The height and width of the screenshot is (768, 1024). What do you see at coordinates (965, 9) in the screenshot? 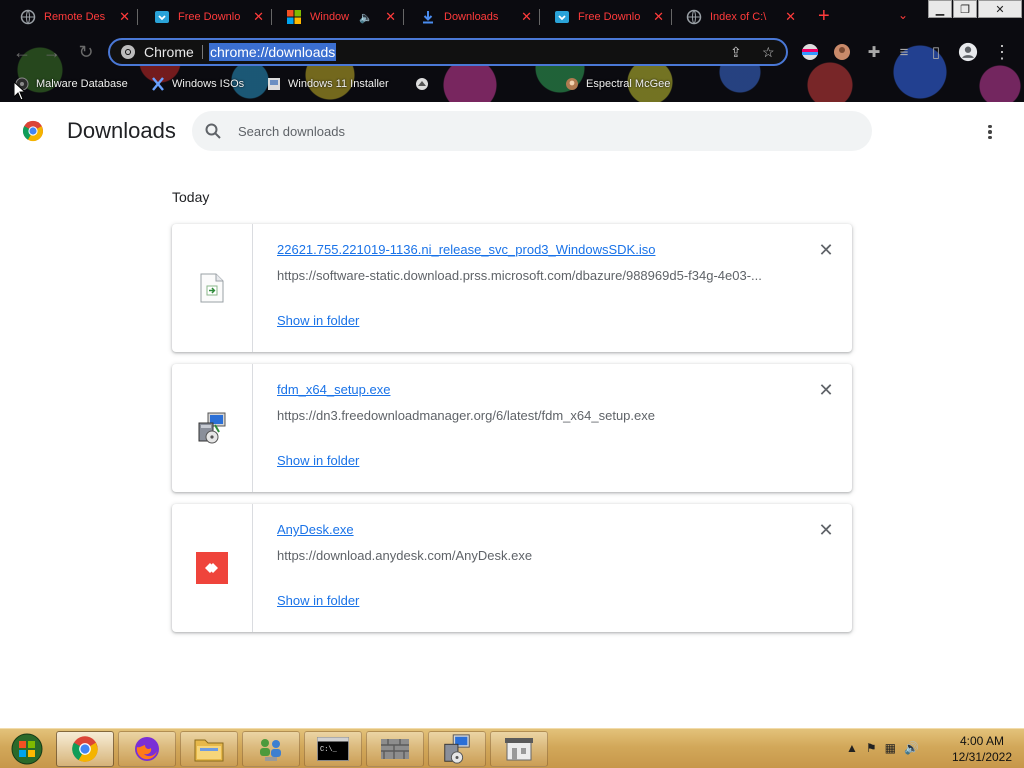
I see `restore-button: ❐` at bounding box center [965, 9].